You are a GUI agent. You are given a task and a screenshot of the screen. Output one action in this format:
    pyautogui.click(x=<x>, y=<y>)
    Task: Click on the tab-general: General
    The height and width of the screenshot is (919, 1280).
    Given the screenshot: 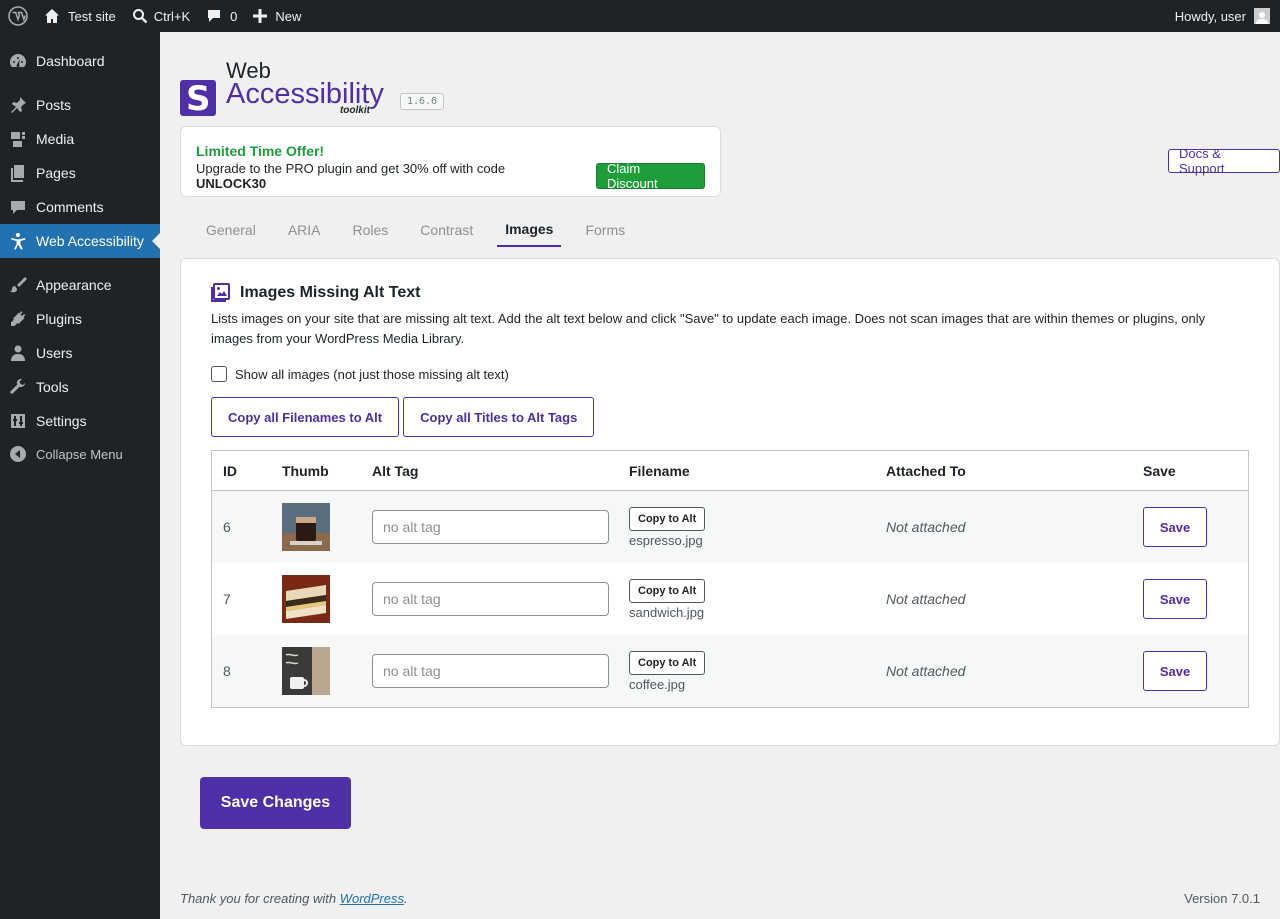 What is the action you would take?
    pyautogui.click(x=231, y=228)
    